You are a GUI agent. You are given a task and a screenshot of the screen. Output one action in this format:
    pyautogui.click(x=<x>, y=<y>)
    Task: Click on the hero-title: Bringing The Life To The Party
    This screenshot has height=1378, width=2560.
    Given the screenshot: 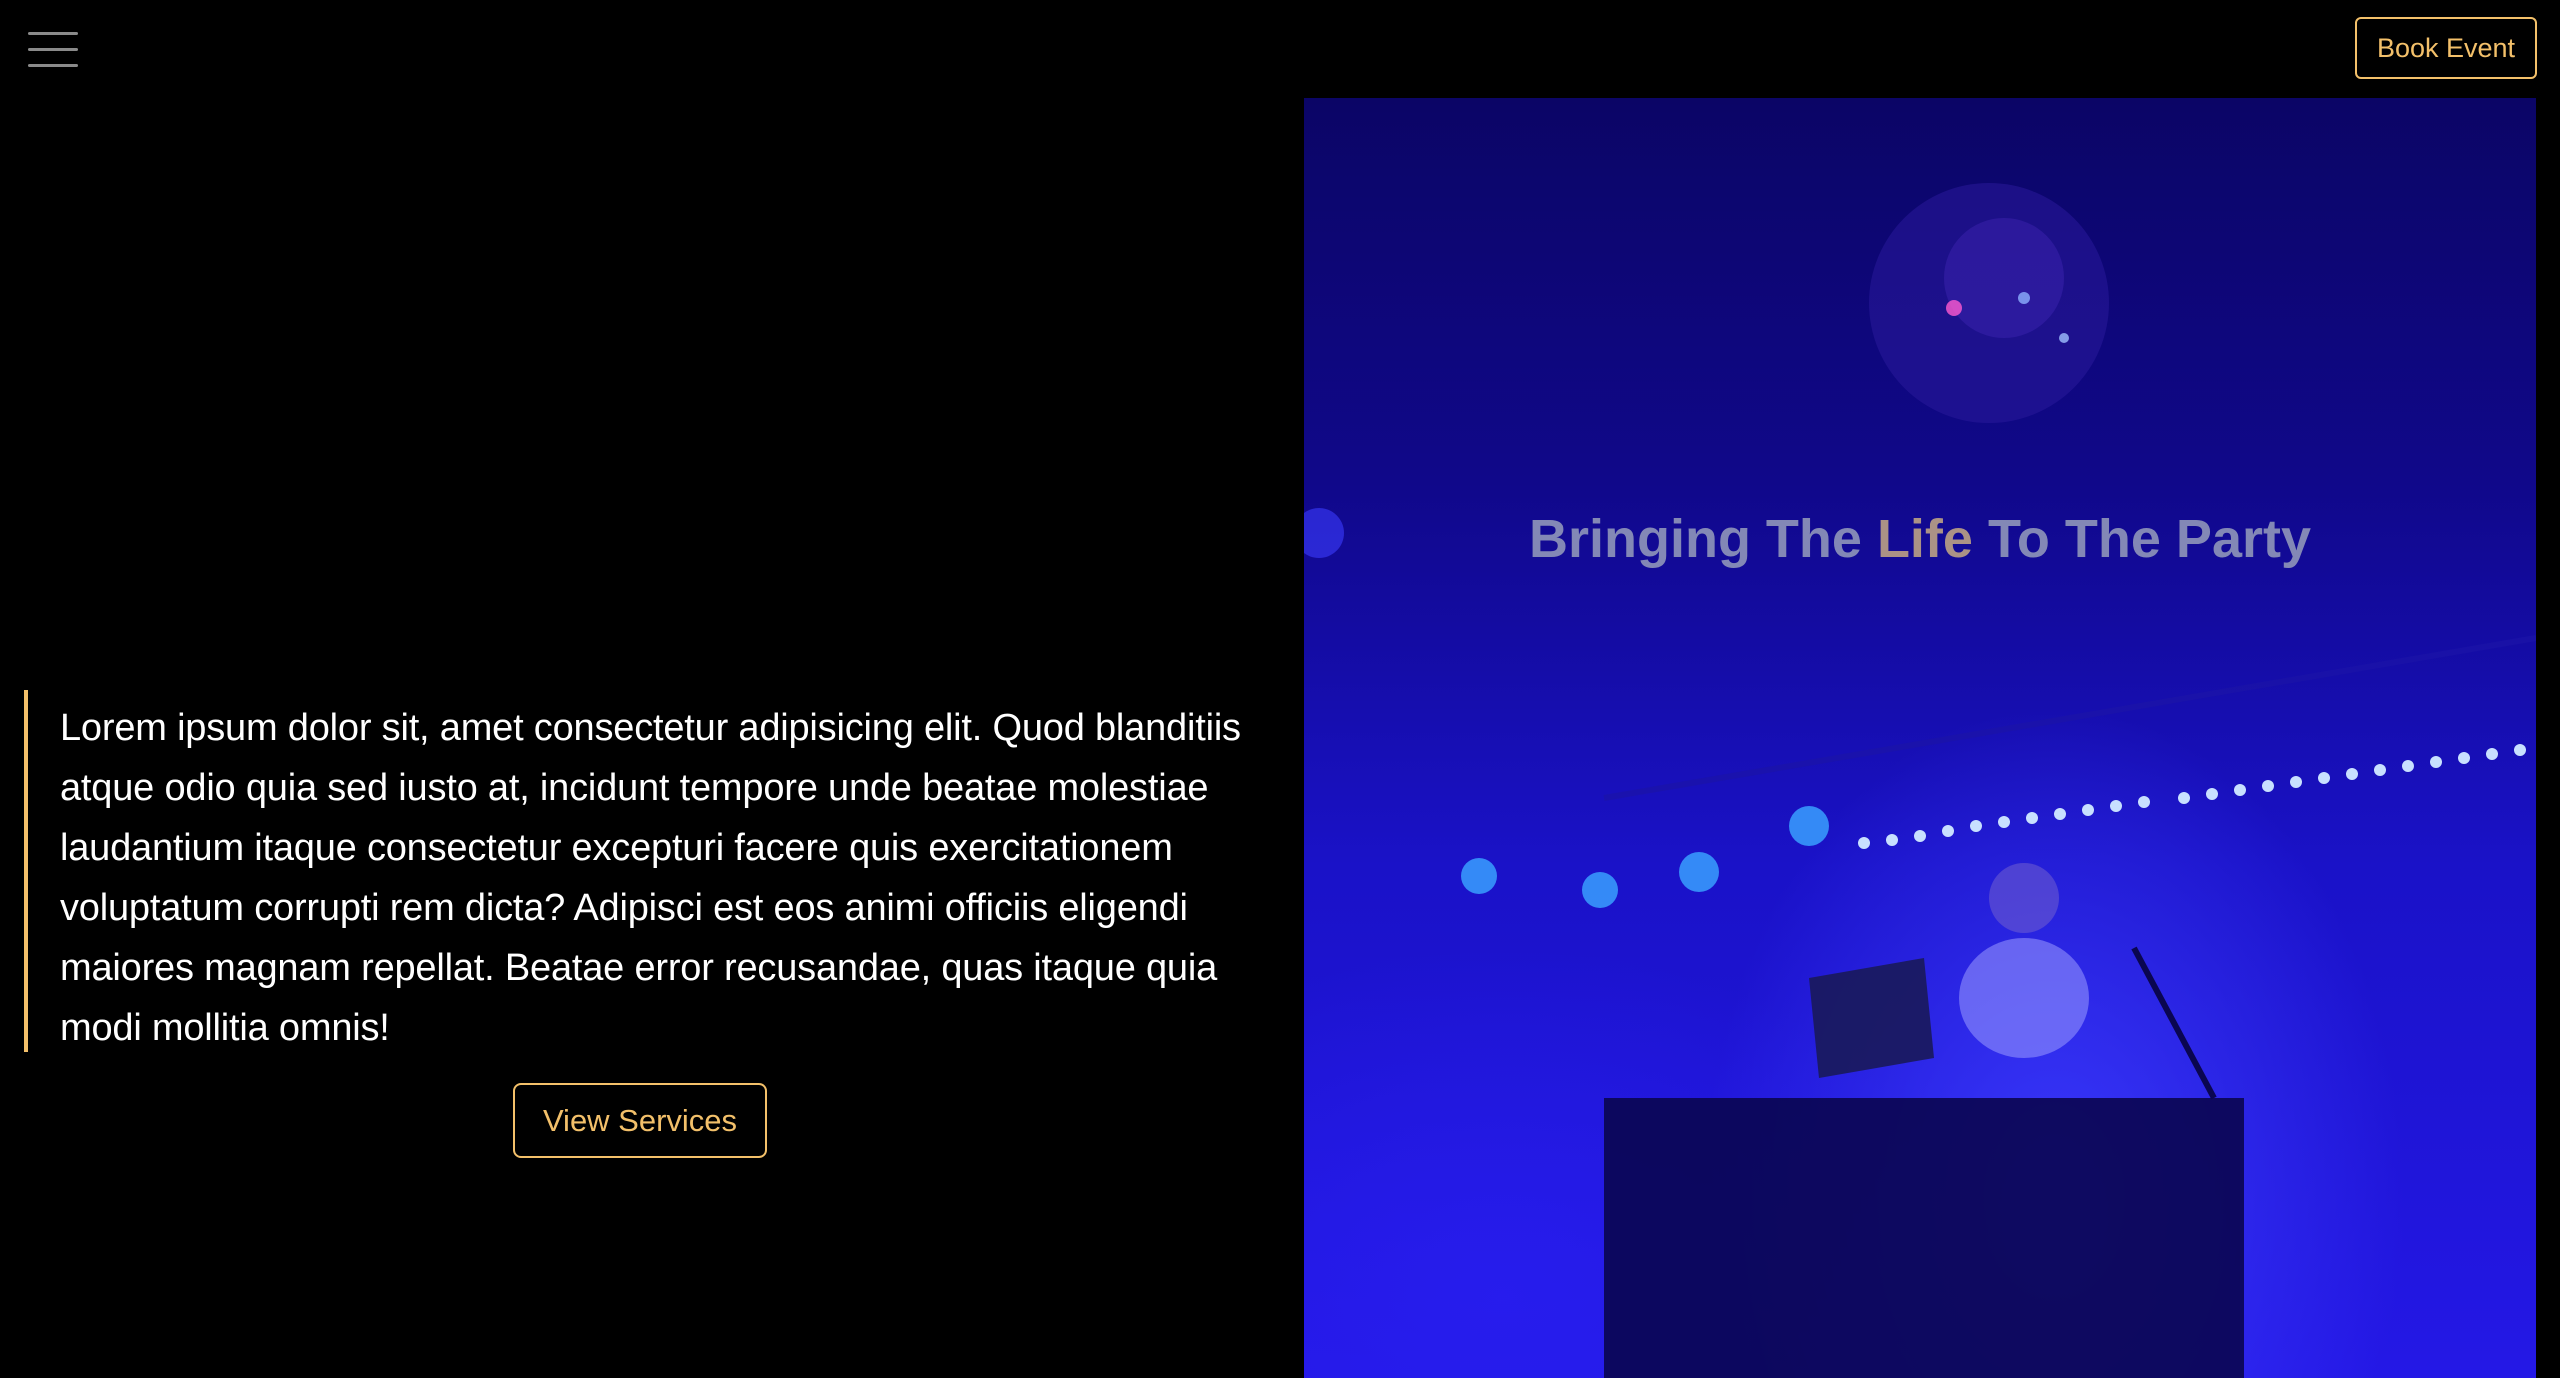 What is the action you would take?
    pyautogui.click(x=1920, y=539)
    